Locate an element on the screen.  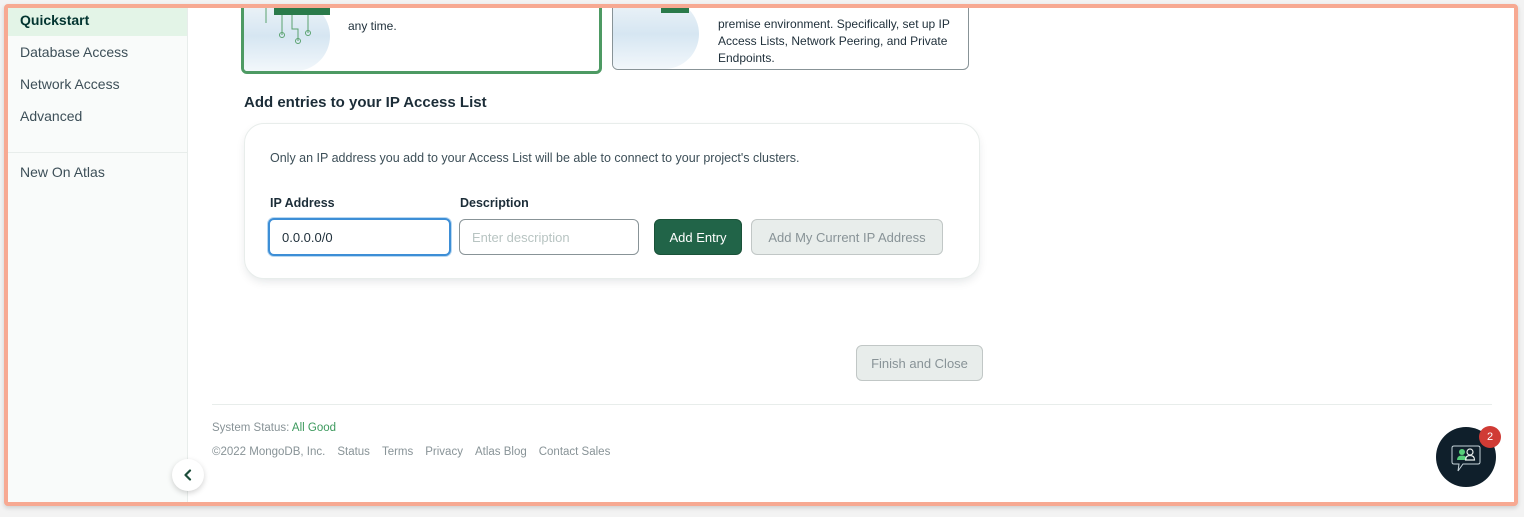
card-description: any time. is located at coordinates (372, 26).